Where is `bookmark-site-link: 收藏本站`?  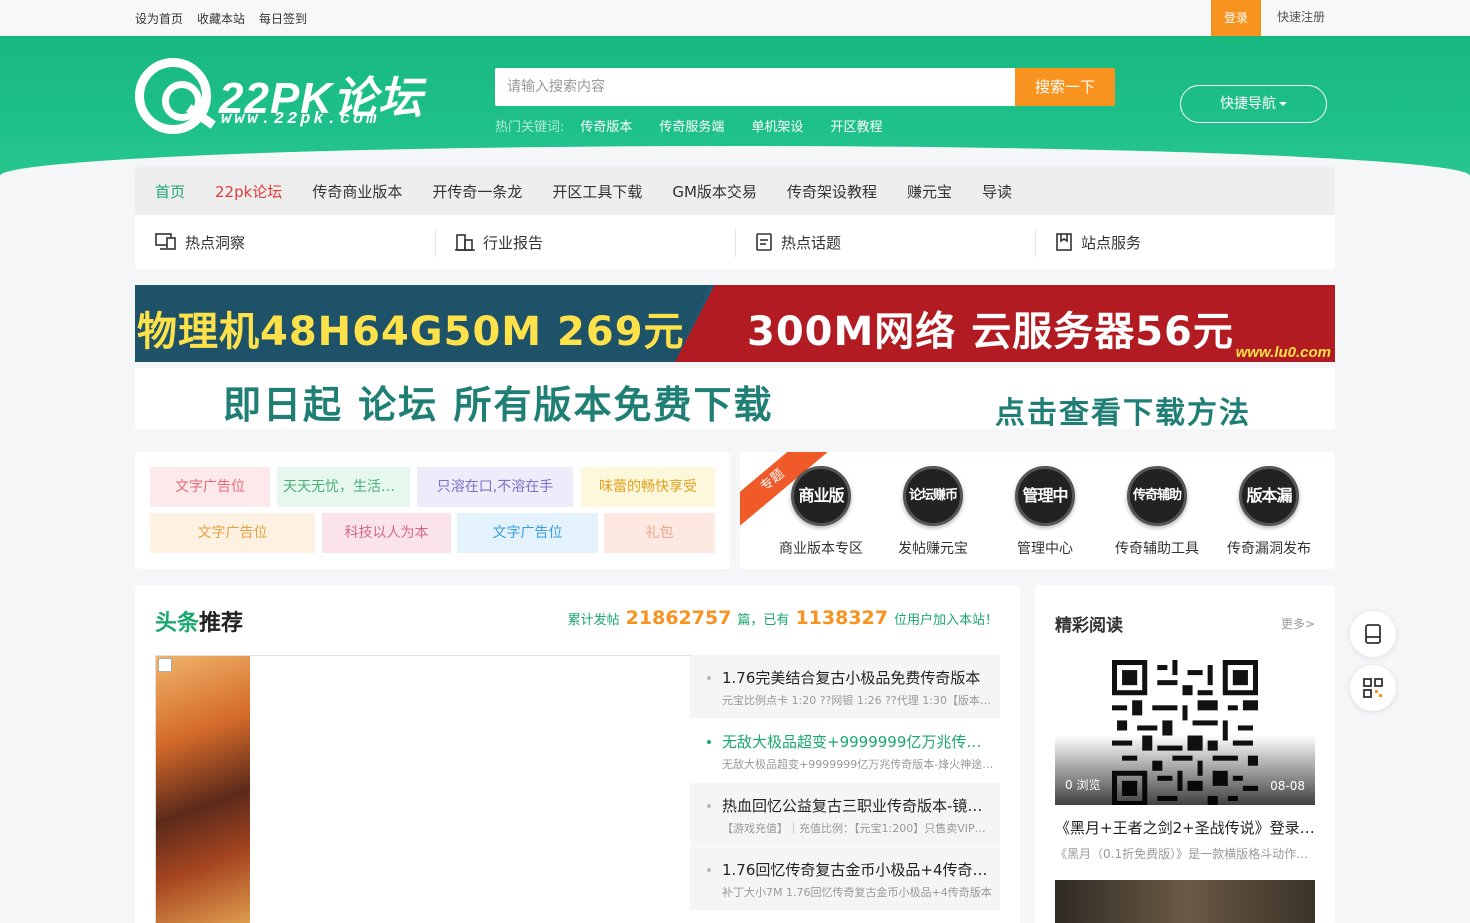
bookmark-site-link: 收藏本站 is located at coordinates (221, 18).